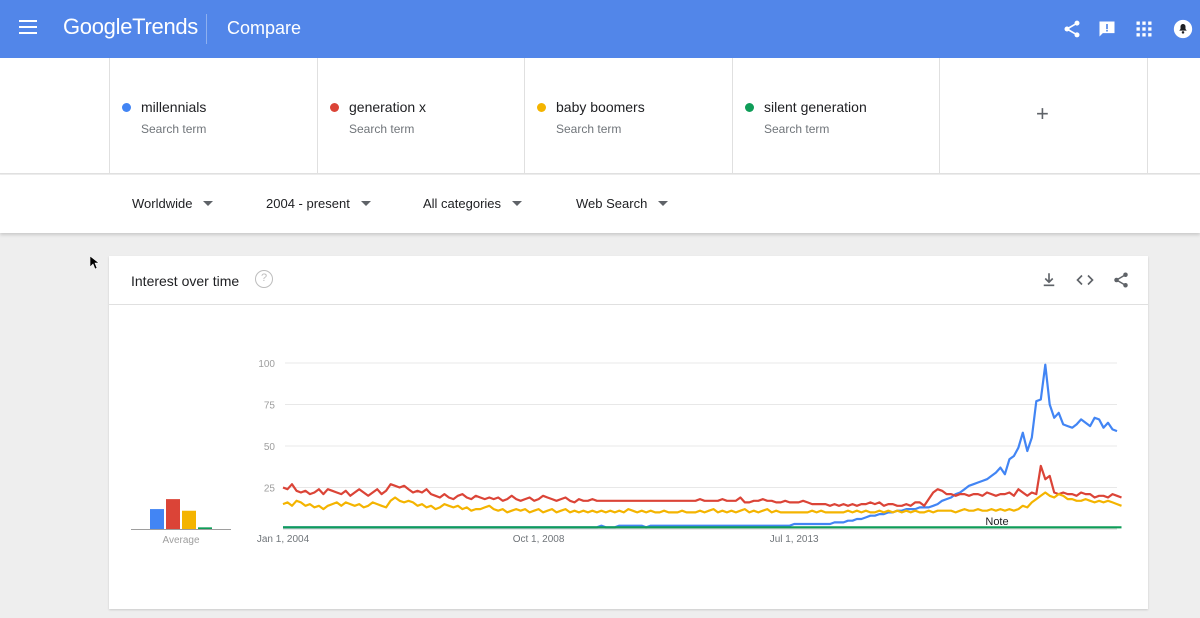 This screenshot has height=618, width=1200. Describe the element at coordinates (421, 116) in the screenshot. I see `term-generation-x: generation x Search term` at that location.